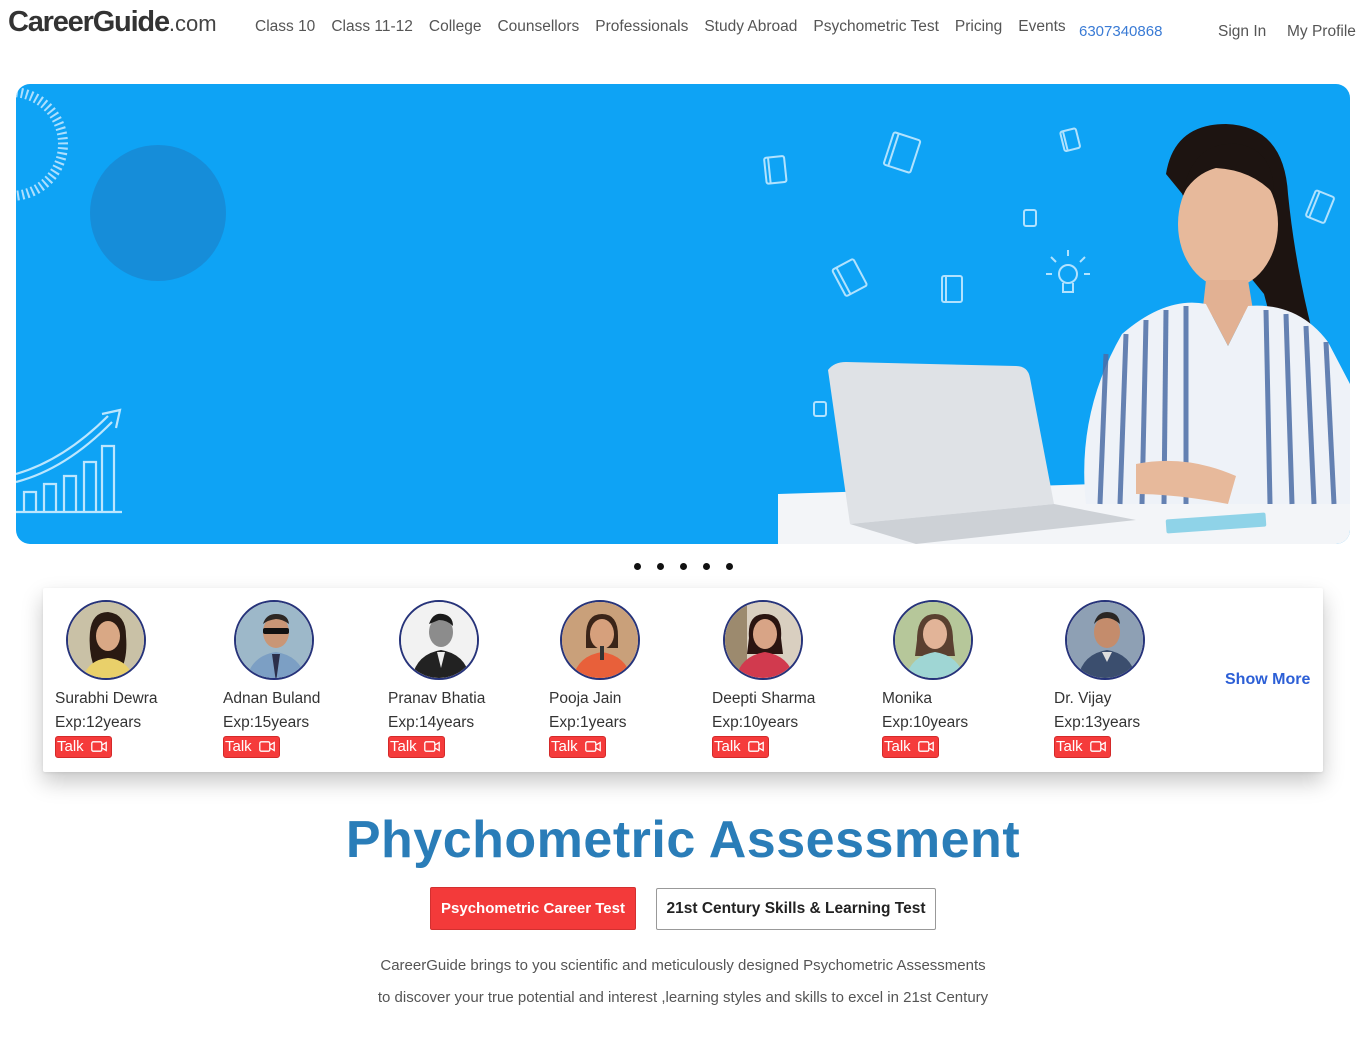  I want to click on growth-chart-icon, so click(69, 461).